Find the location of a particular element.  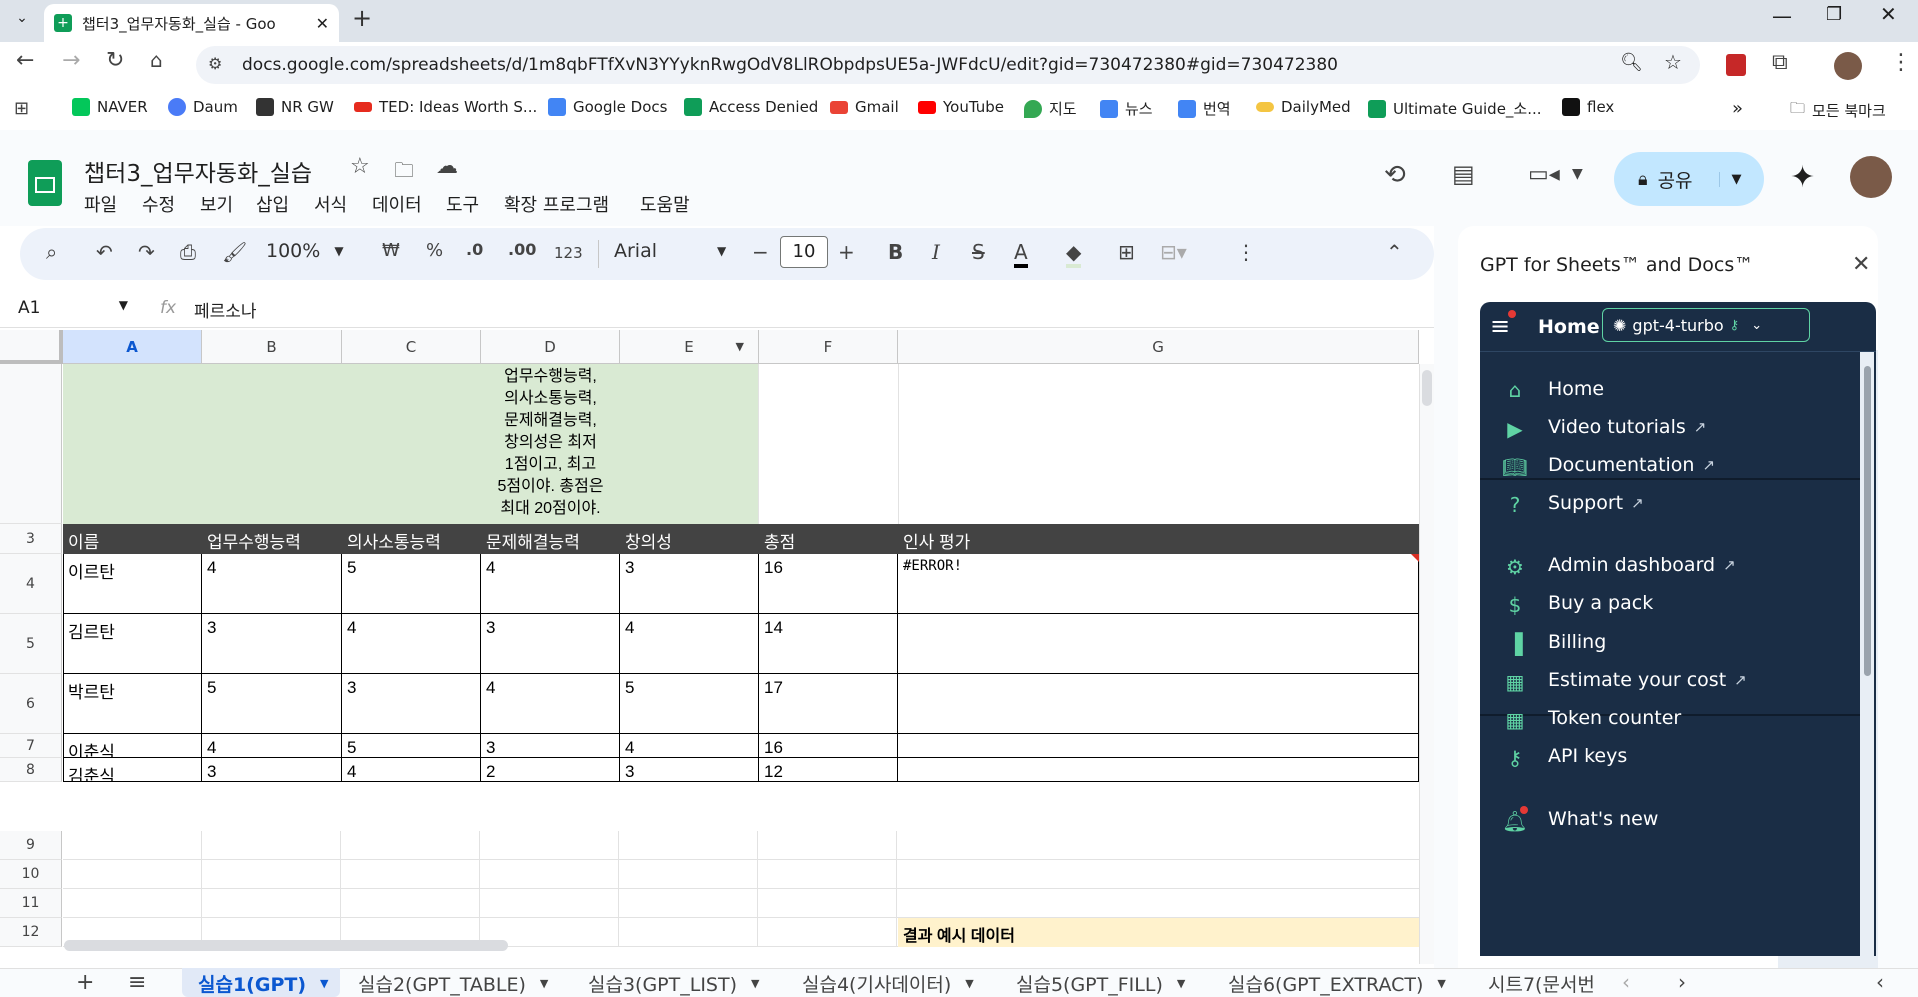

tabs-scroll-left-icon: ‹ is located at coordinates (1626, 982).